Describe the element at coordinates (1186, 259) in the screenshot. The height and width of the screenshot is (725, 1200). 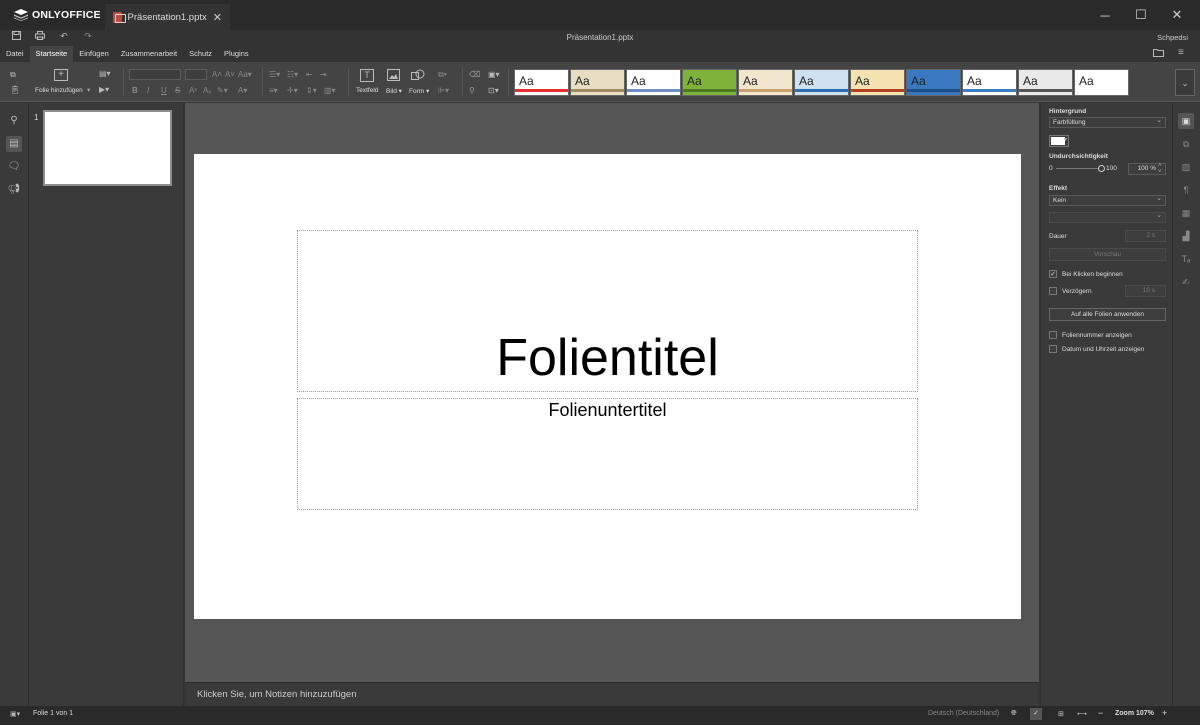
I see `text-art-settings-icon: Tₐ` at that location.